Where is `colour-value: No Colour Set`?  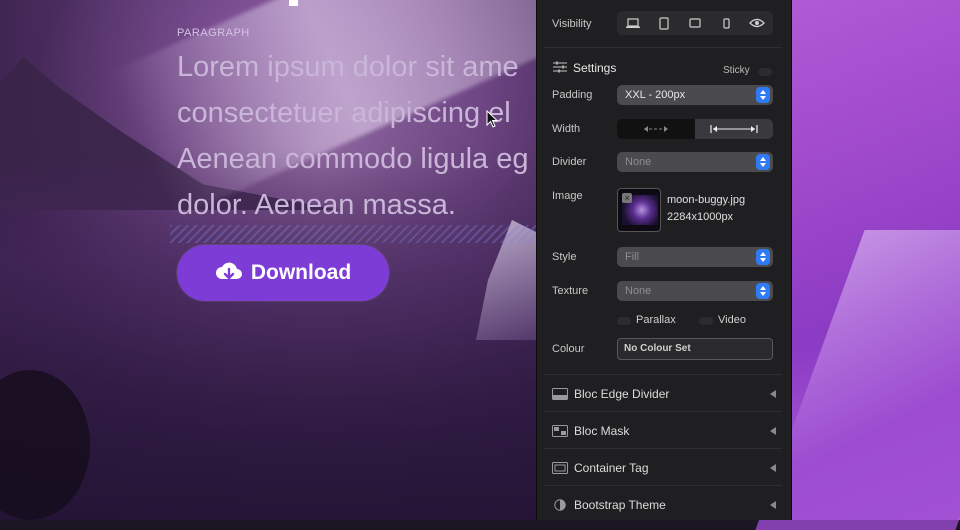 colour-value: No Colour Set is located at coordinates (657, 348).